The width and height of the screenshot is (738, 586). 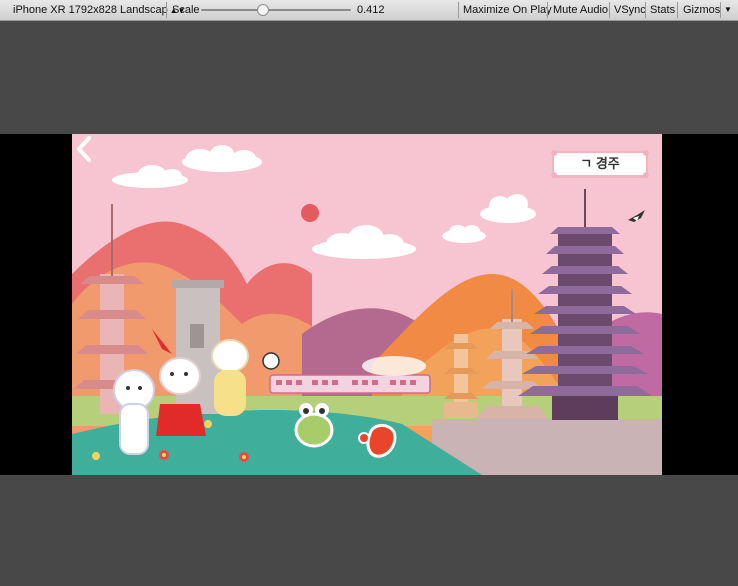 What do you see at coordinates (186, 10) in the screenshot?
I see `scale-label: Scale` at bounding box center [186, 10].